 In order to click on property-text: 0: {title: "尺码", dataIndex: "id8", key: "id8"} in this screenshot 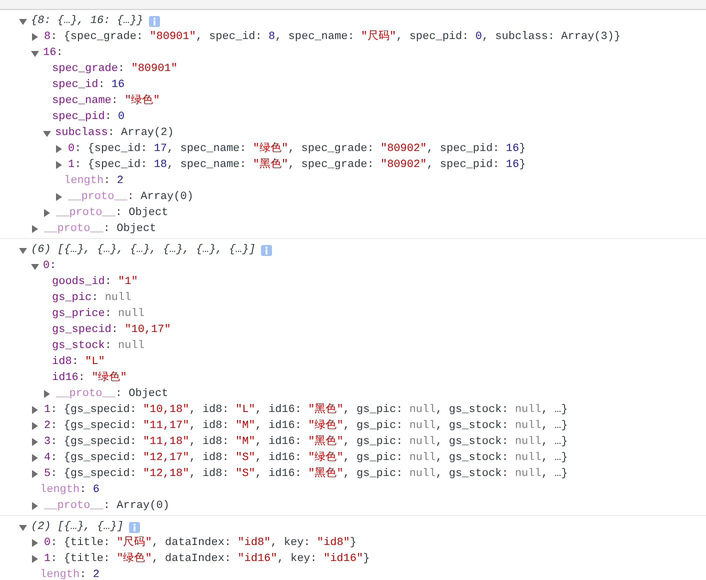, I will do `click(200, 543)`.